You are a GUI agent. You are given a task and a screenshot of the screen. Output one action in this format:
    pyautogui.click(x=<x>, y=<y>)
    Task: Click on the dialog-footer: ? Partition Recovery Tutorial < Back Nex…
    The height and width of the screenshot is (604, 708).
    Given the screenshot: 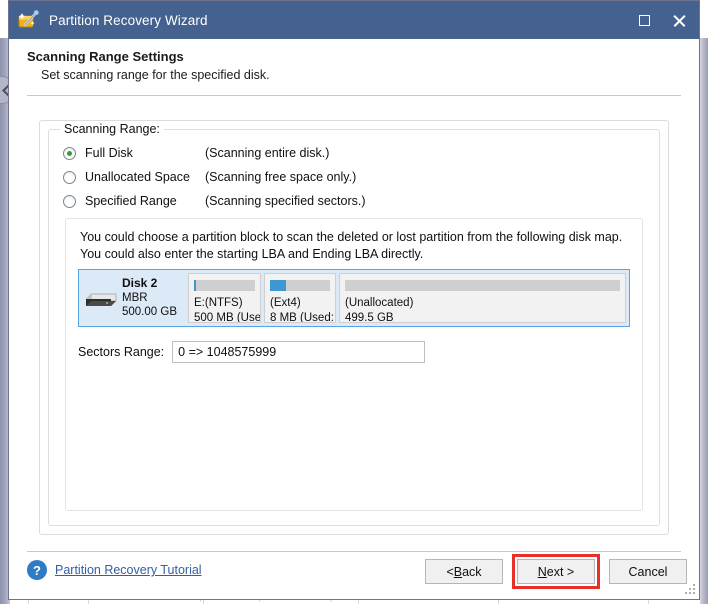 What is the action you would take?
    pyautogui.click(x=354, y=576)
    